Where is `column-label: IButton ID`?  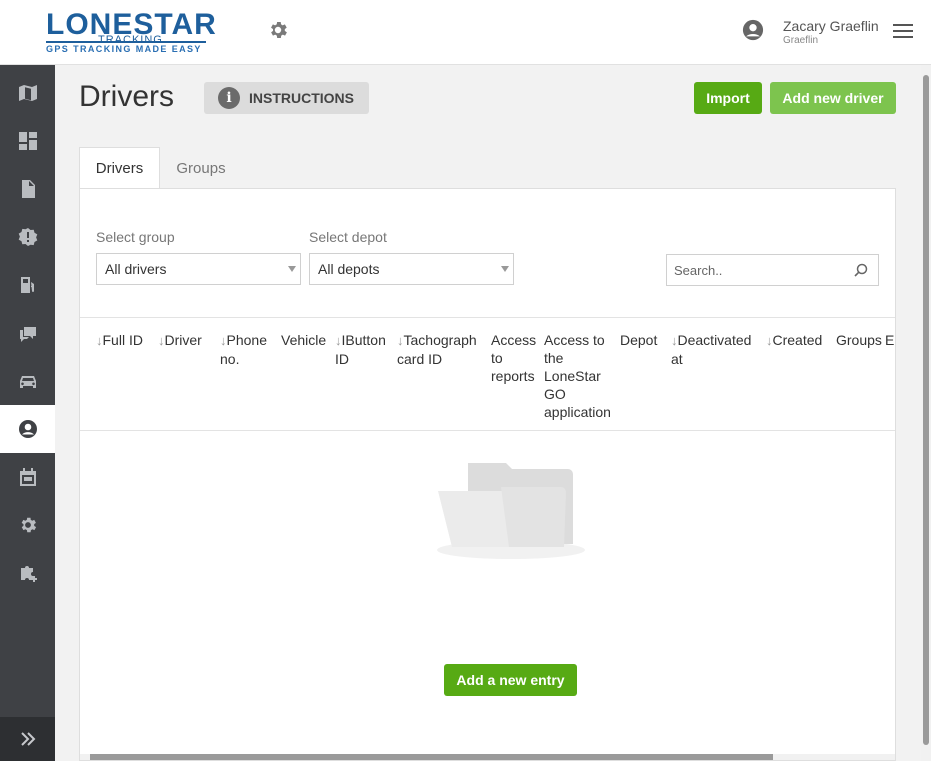 column-label: IButton ID is located at coordinates (360, 349).